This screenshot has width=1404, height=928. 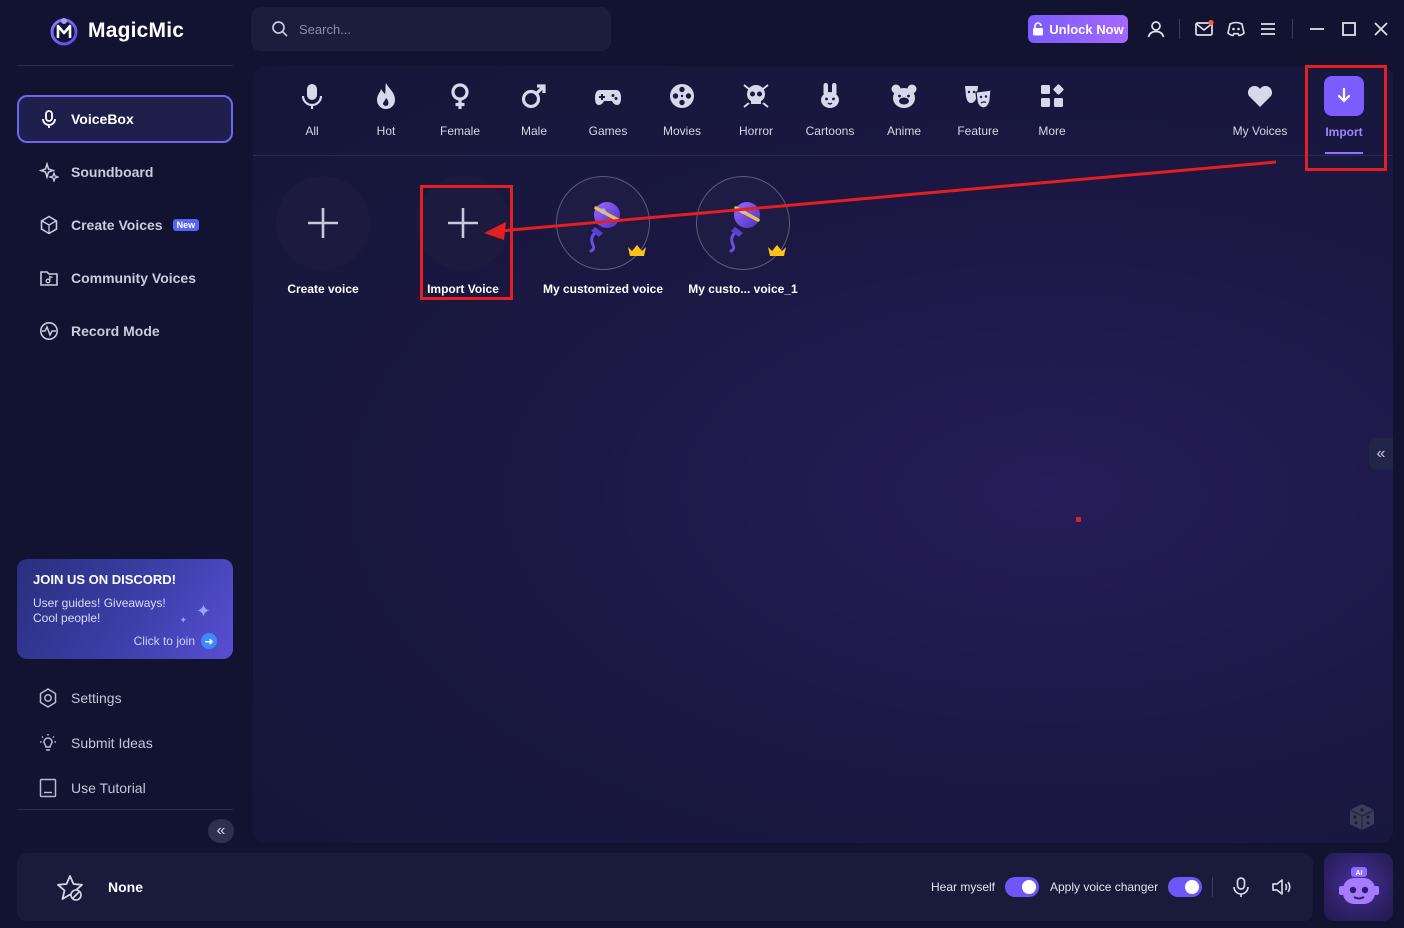 I want to click on category-games: Games, so click(x=608, y=113).